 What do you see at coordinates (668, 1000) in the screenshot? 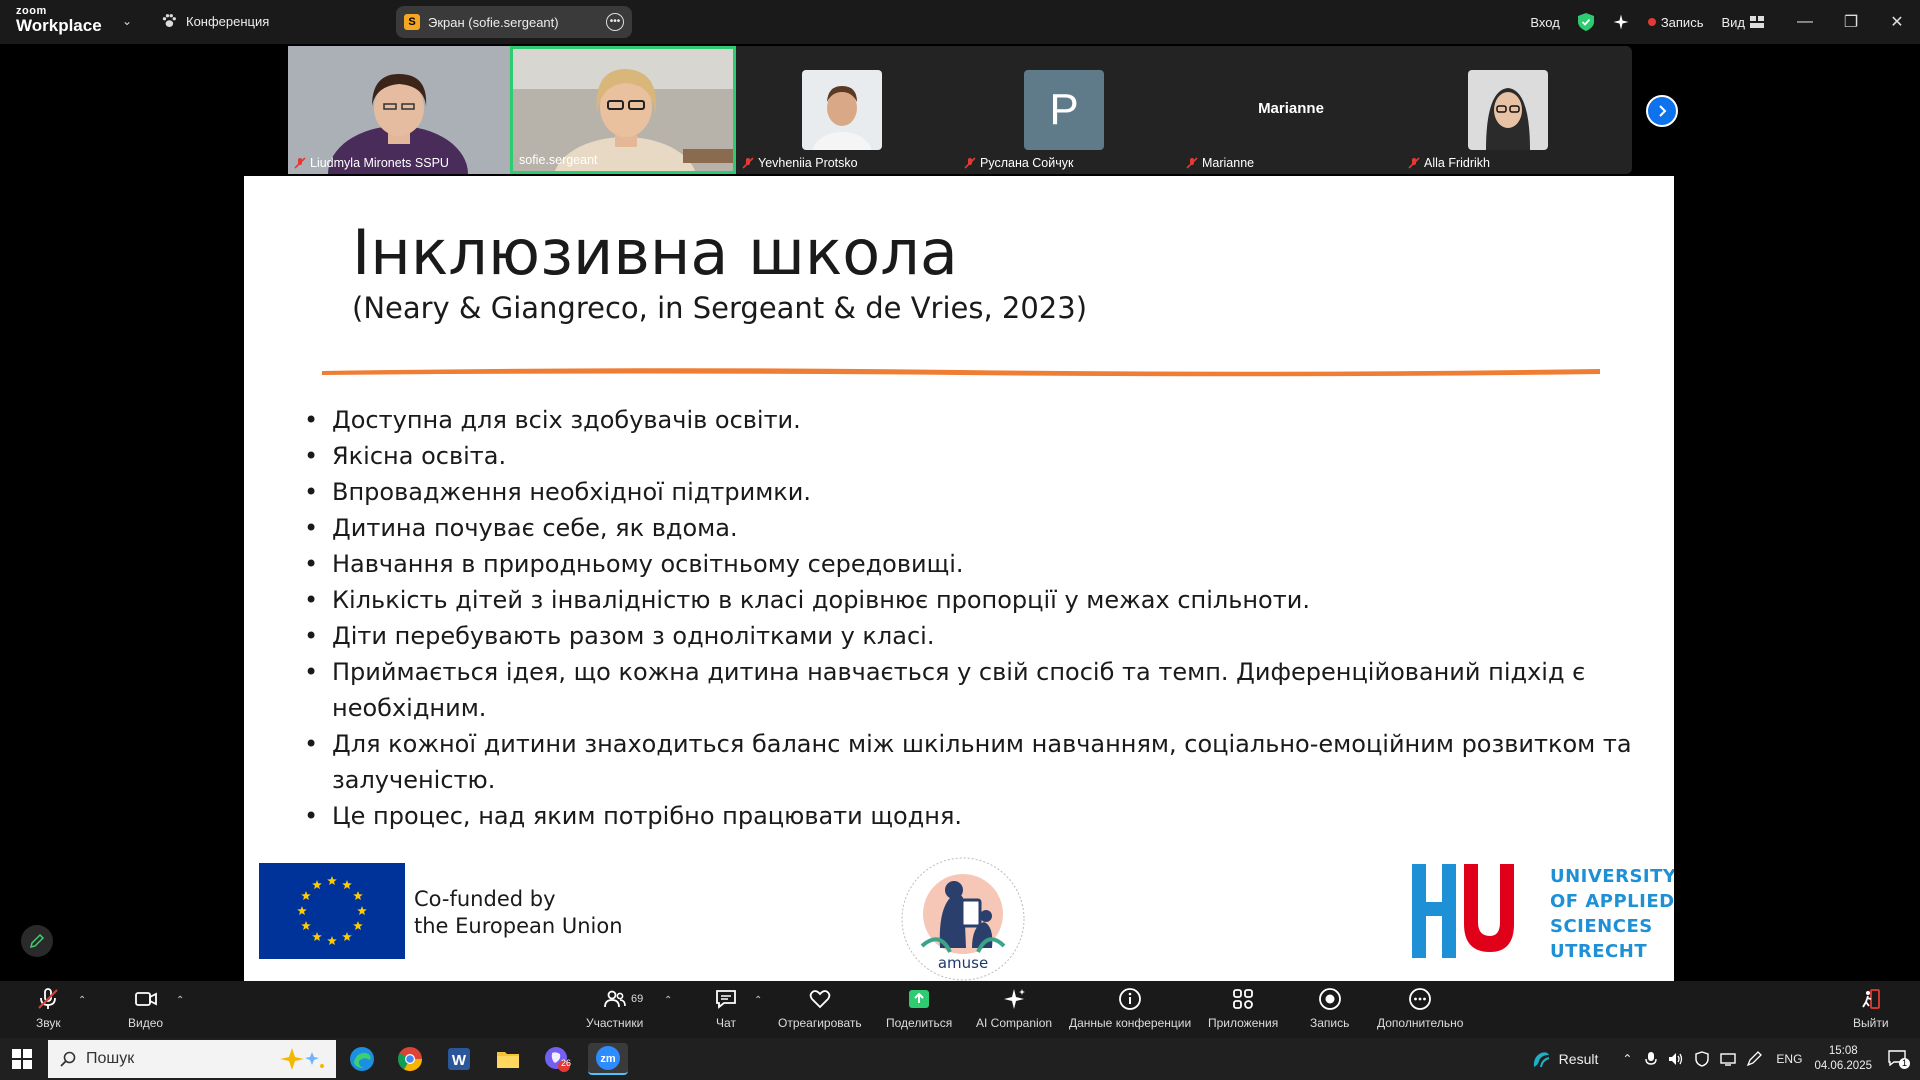
I see `participants-options-caret: ⌃` at bounding box center [668, 1000].